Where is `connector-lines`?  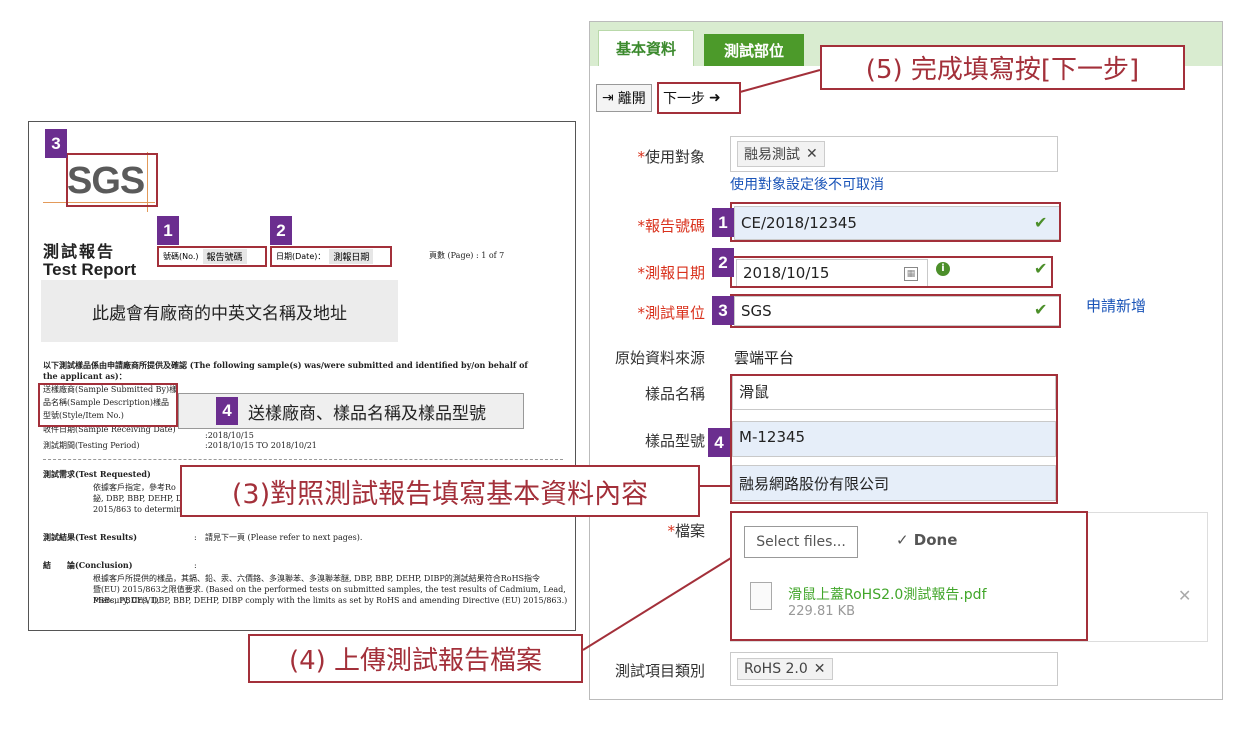 connector-lines is located at coordinates (701, 360).